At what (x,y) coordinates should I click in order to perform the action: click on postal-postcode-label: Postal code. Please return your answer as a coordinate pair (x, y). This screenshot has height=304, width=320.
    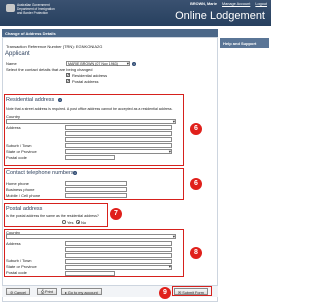
    Looking at the image, I should click on (16, 272).